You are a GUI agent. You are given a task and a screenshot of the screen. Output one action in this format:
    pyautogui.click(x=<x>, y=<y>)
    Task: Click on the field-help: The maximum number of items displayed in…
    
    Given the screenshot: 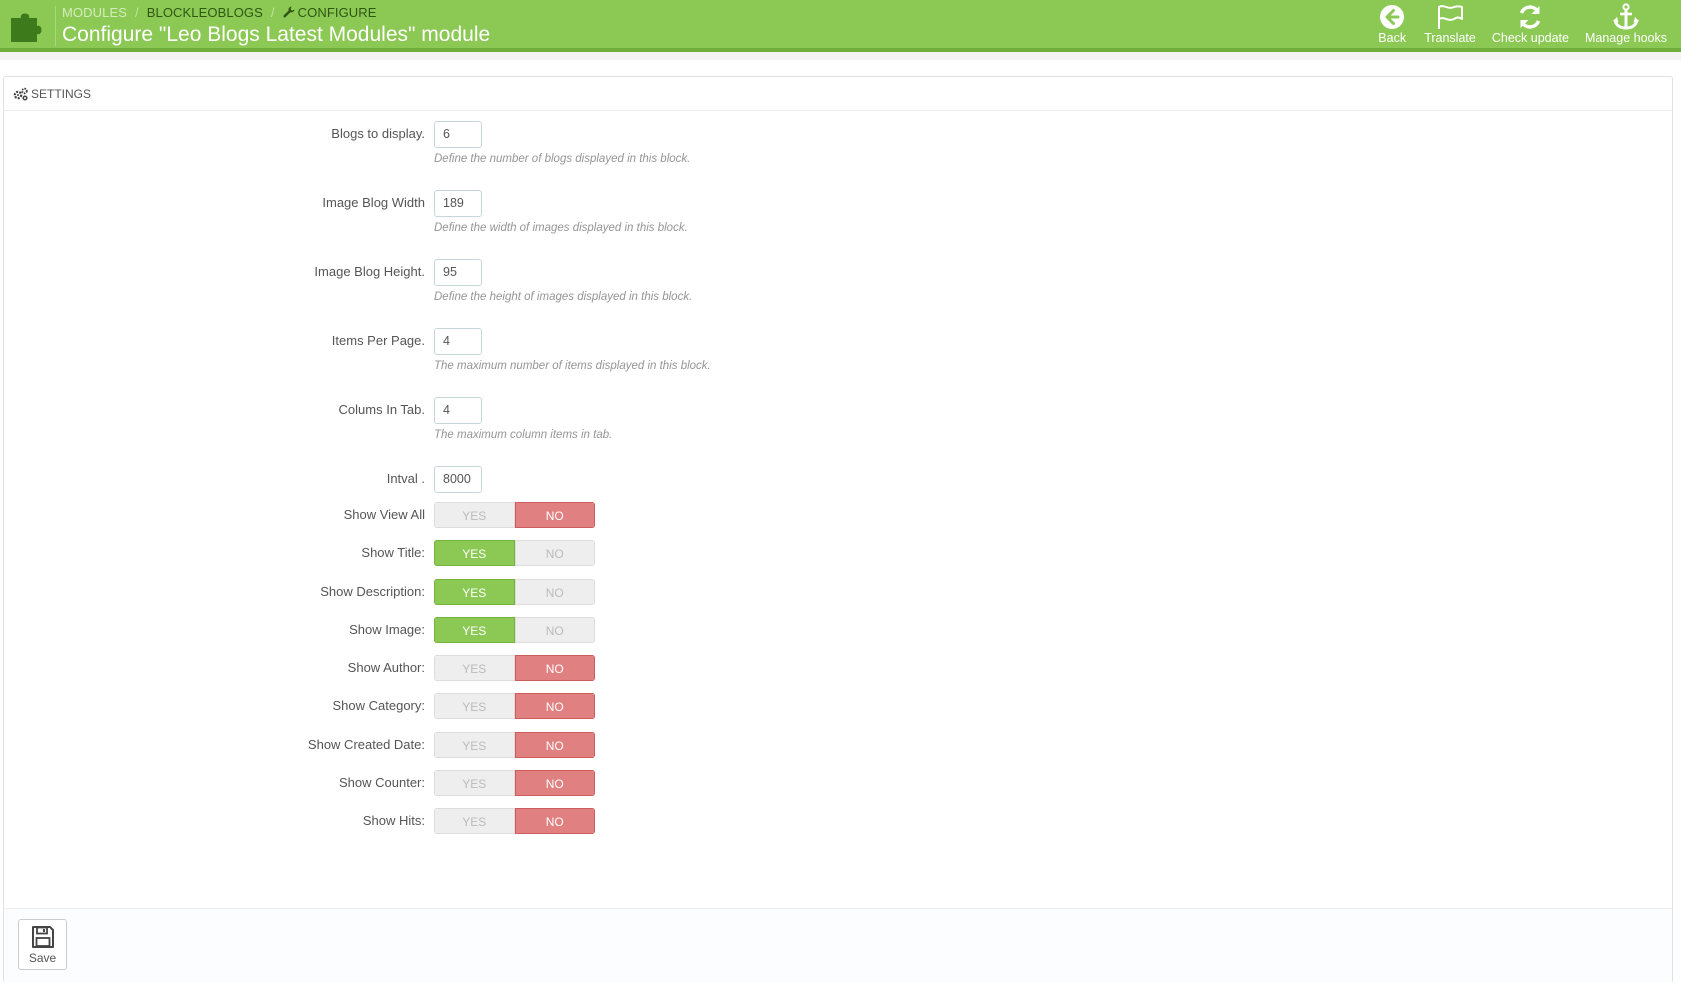 What is the action you would take?
    pyautogui.click(x=572, y=366)
    